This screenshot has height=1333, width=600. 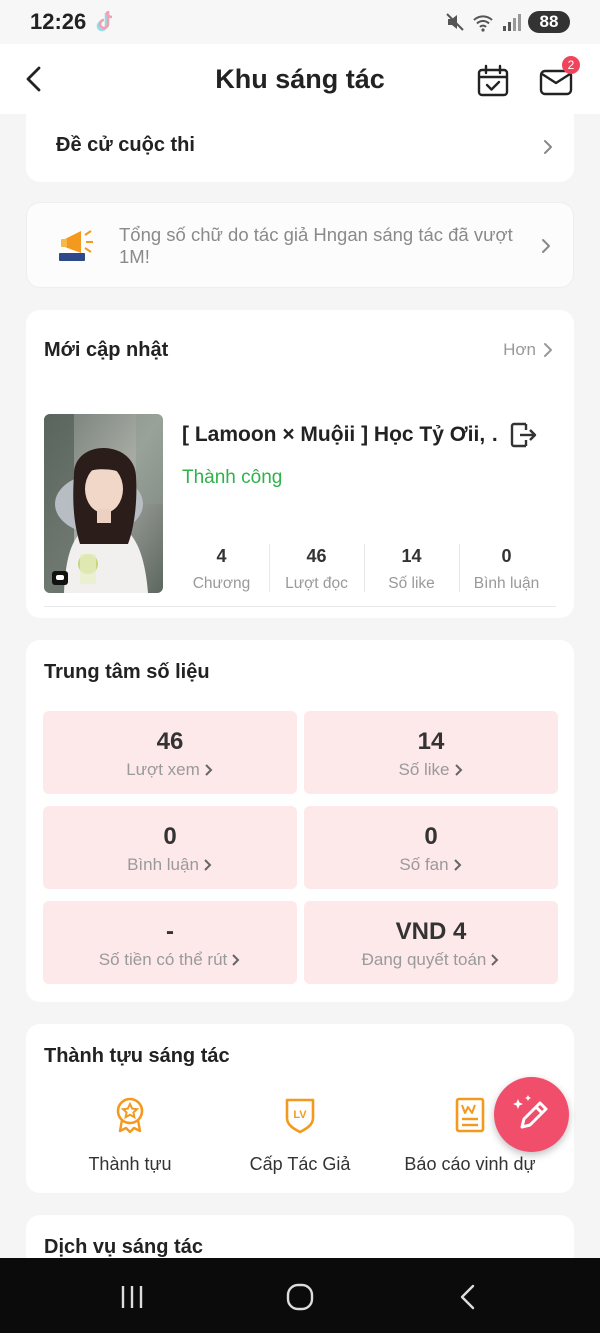 I want to click on tile-label: Lượt xem, so click(x=163, y=769).